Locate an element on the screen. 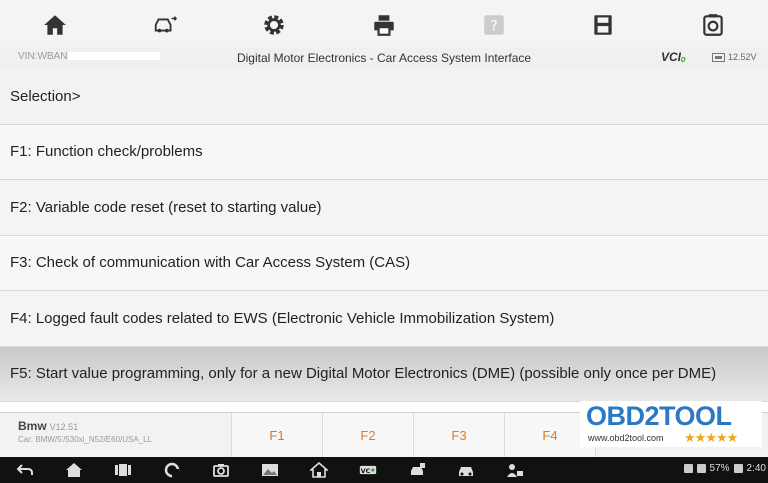 The image size is (768, 483). user-car-icon is located at coordinates (514, 470).